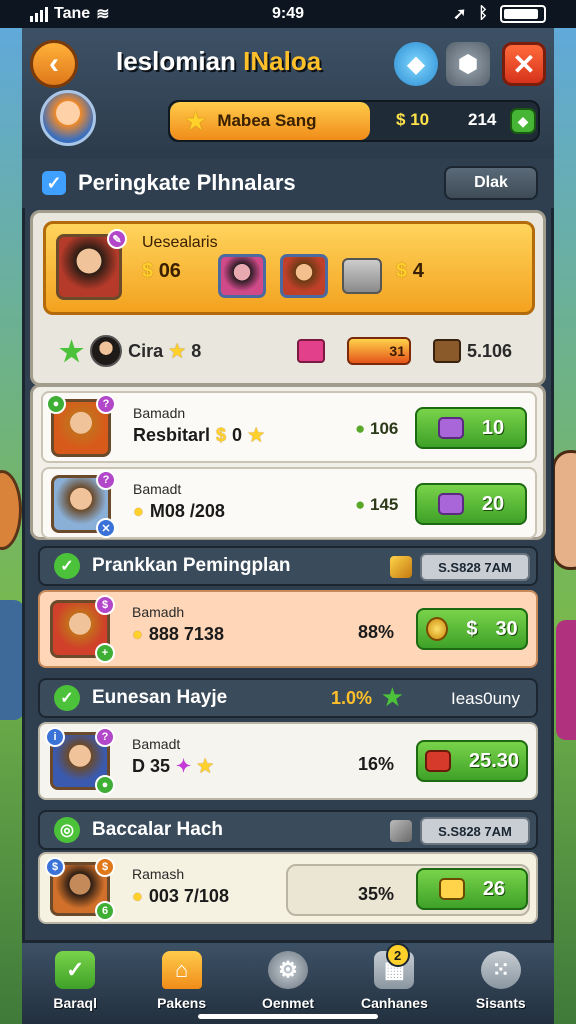 This screenshot has height=1024, width=576. Describe the element at coordinates (379, 351) in the screenshot. I see `chest-icon: 31` at that location.